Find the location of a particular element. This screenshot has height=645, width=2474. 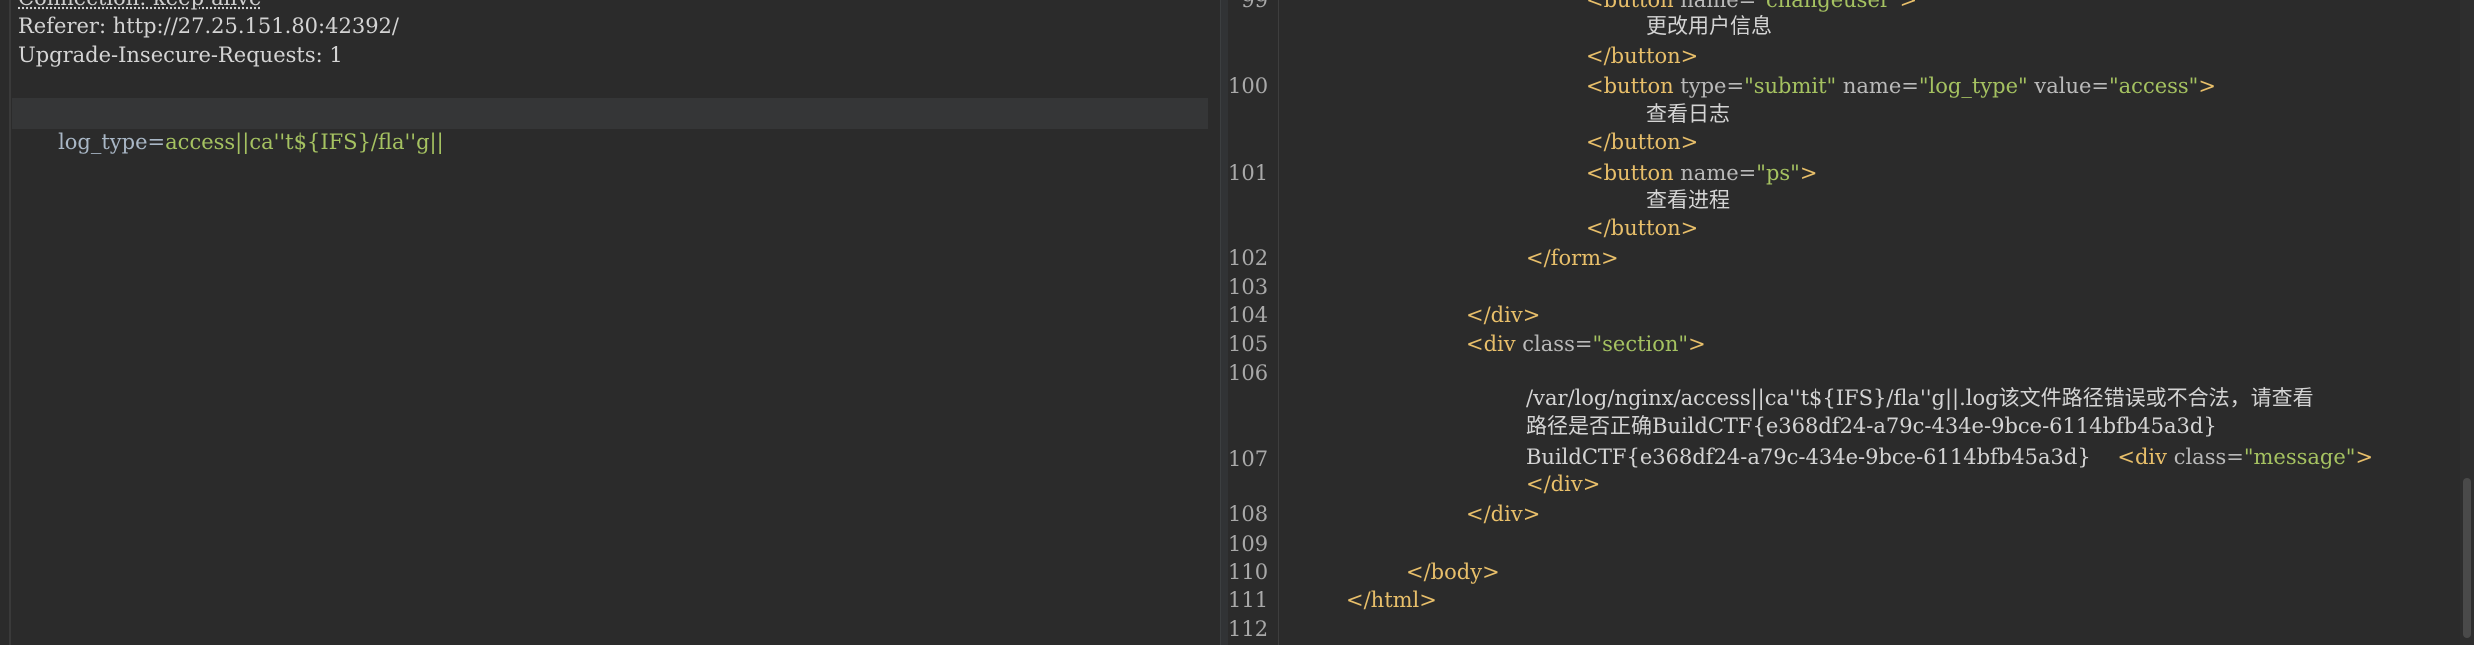

body-param-name: log_type is located at coordinates (103, 142).